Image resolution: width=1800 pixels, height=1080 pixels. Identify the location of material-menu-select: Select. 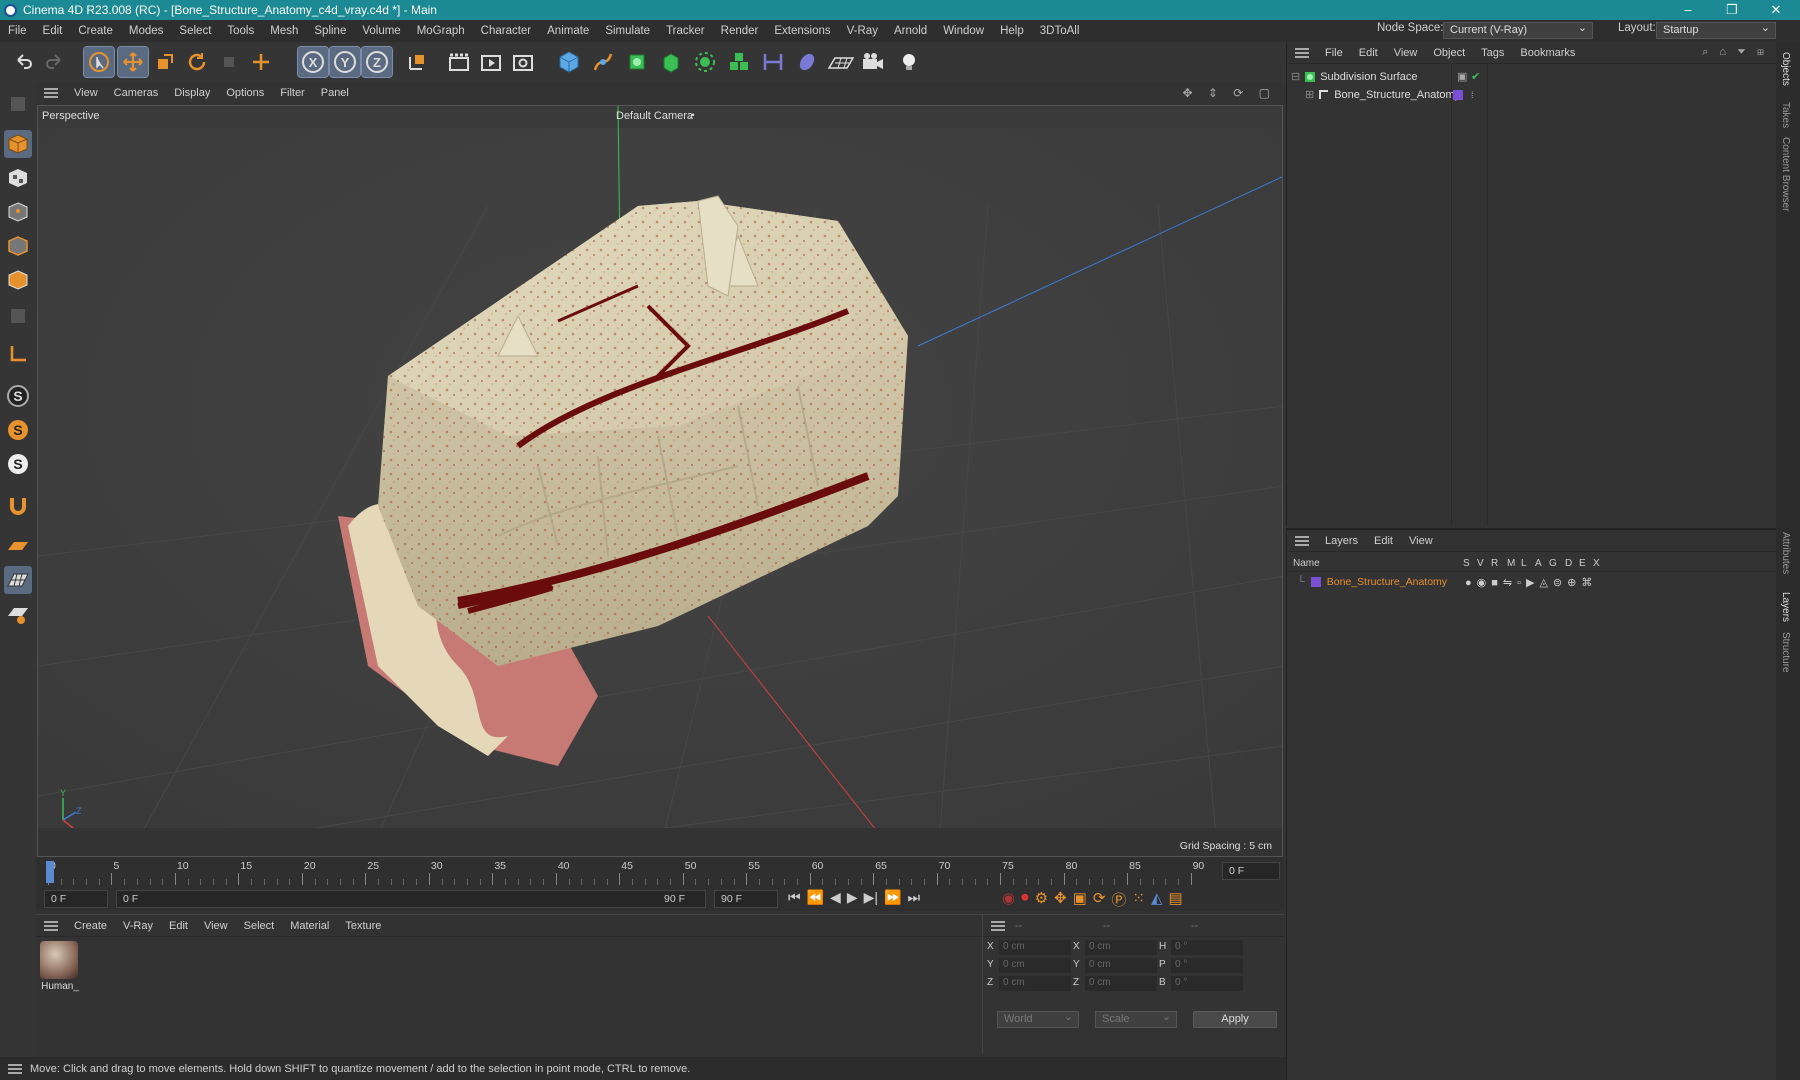
(259, 926).